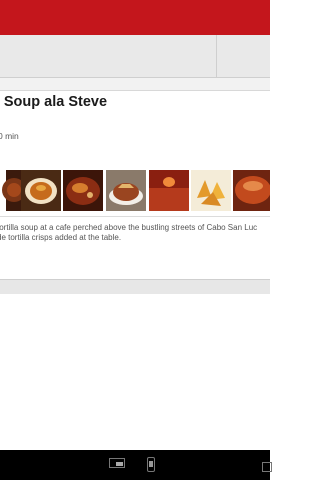 Image resolution: width=320 pixels, height=480 pixels. What do you see at coordinates (267, 467) in the screenshot?
I see `menu-icon` at bounding box center [267, 467].